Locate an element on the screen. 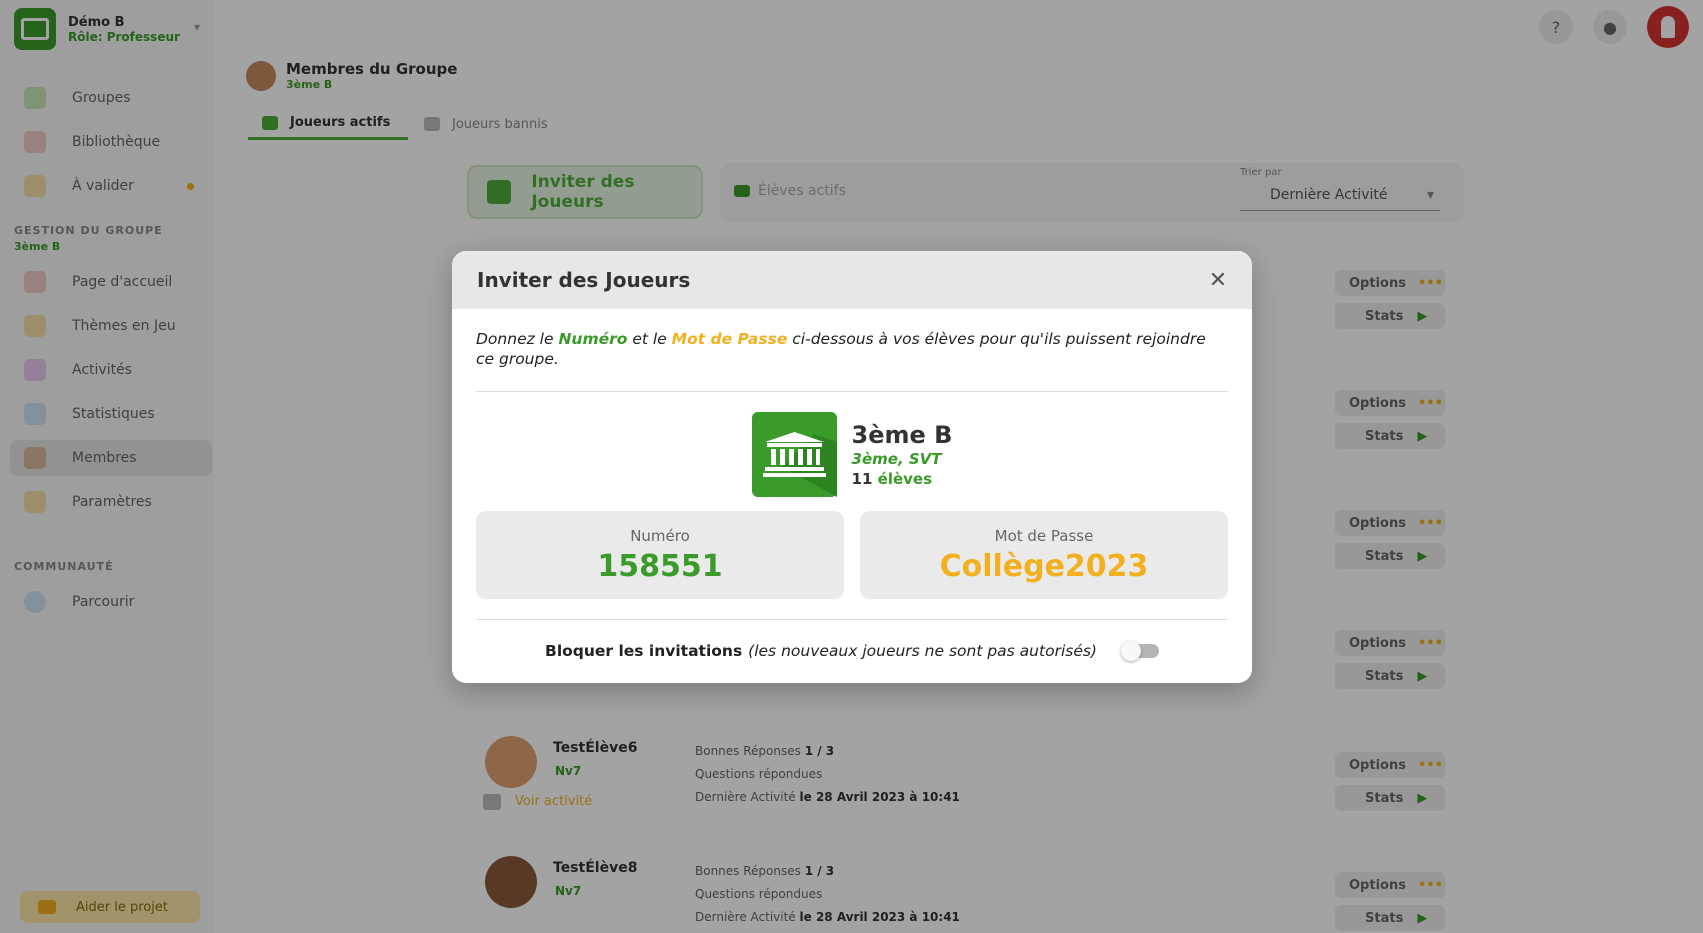 Image resolution: width=1703 pixels, height=933 pixels. desc-text: et le is located at coordinates (649, 339).